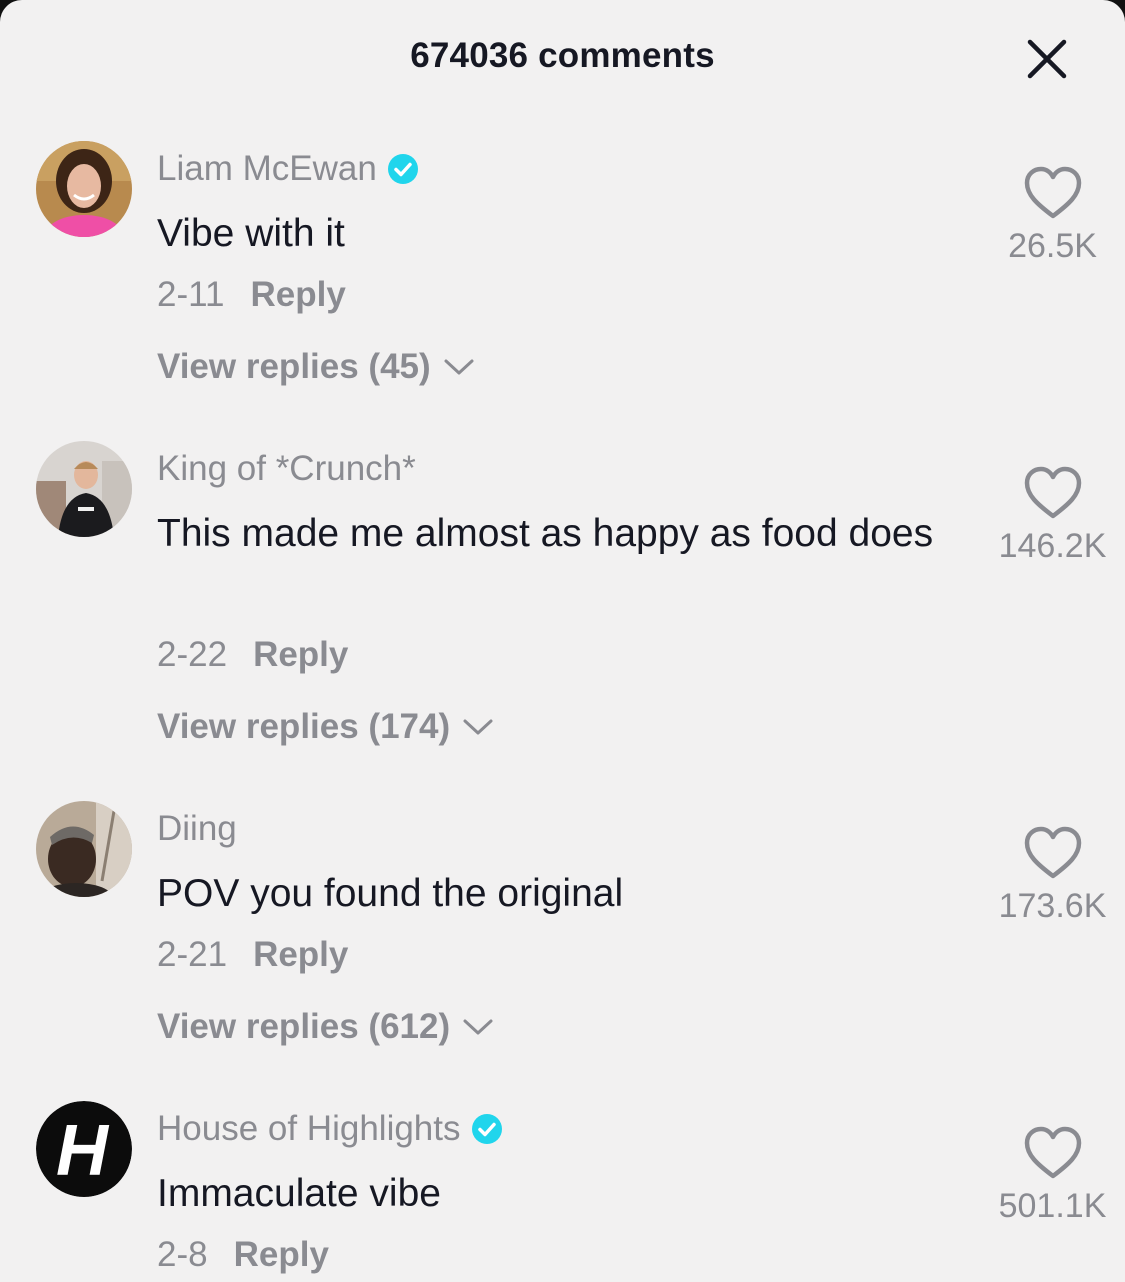 The image size is (1125, 1282). I want to click on comment-meta: 2-11 Reply, so click(251, 295).